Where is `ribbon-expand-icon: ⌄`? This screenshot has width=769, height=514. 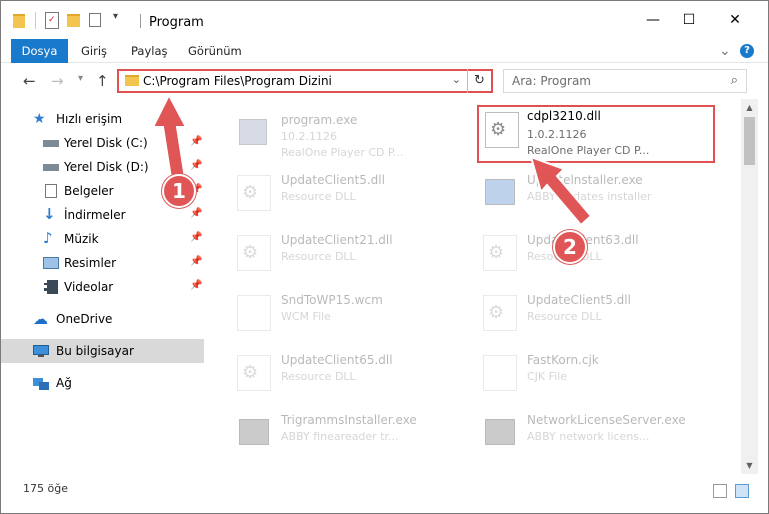
ribbon-expand-icon: ⌄ is located at coordinates (725, 51).